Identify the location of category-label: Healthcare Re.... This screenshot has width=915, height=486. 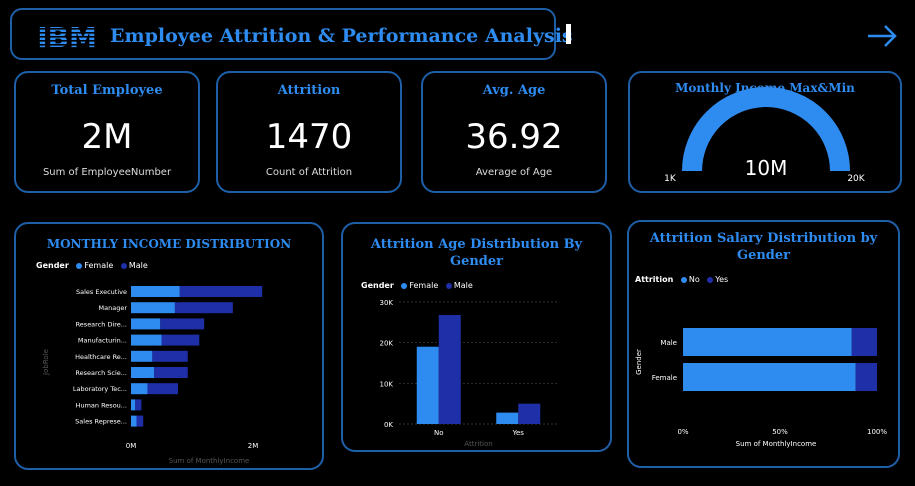
(101, 357).